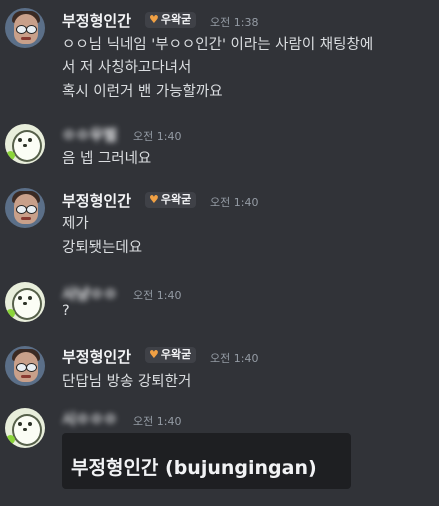 This screenshot has width=439, height=506. Describe the element at coordinates (194, 466) in the screenshot. I see `embed-title: 부정형인간 (bujungingan)` at that location.